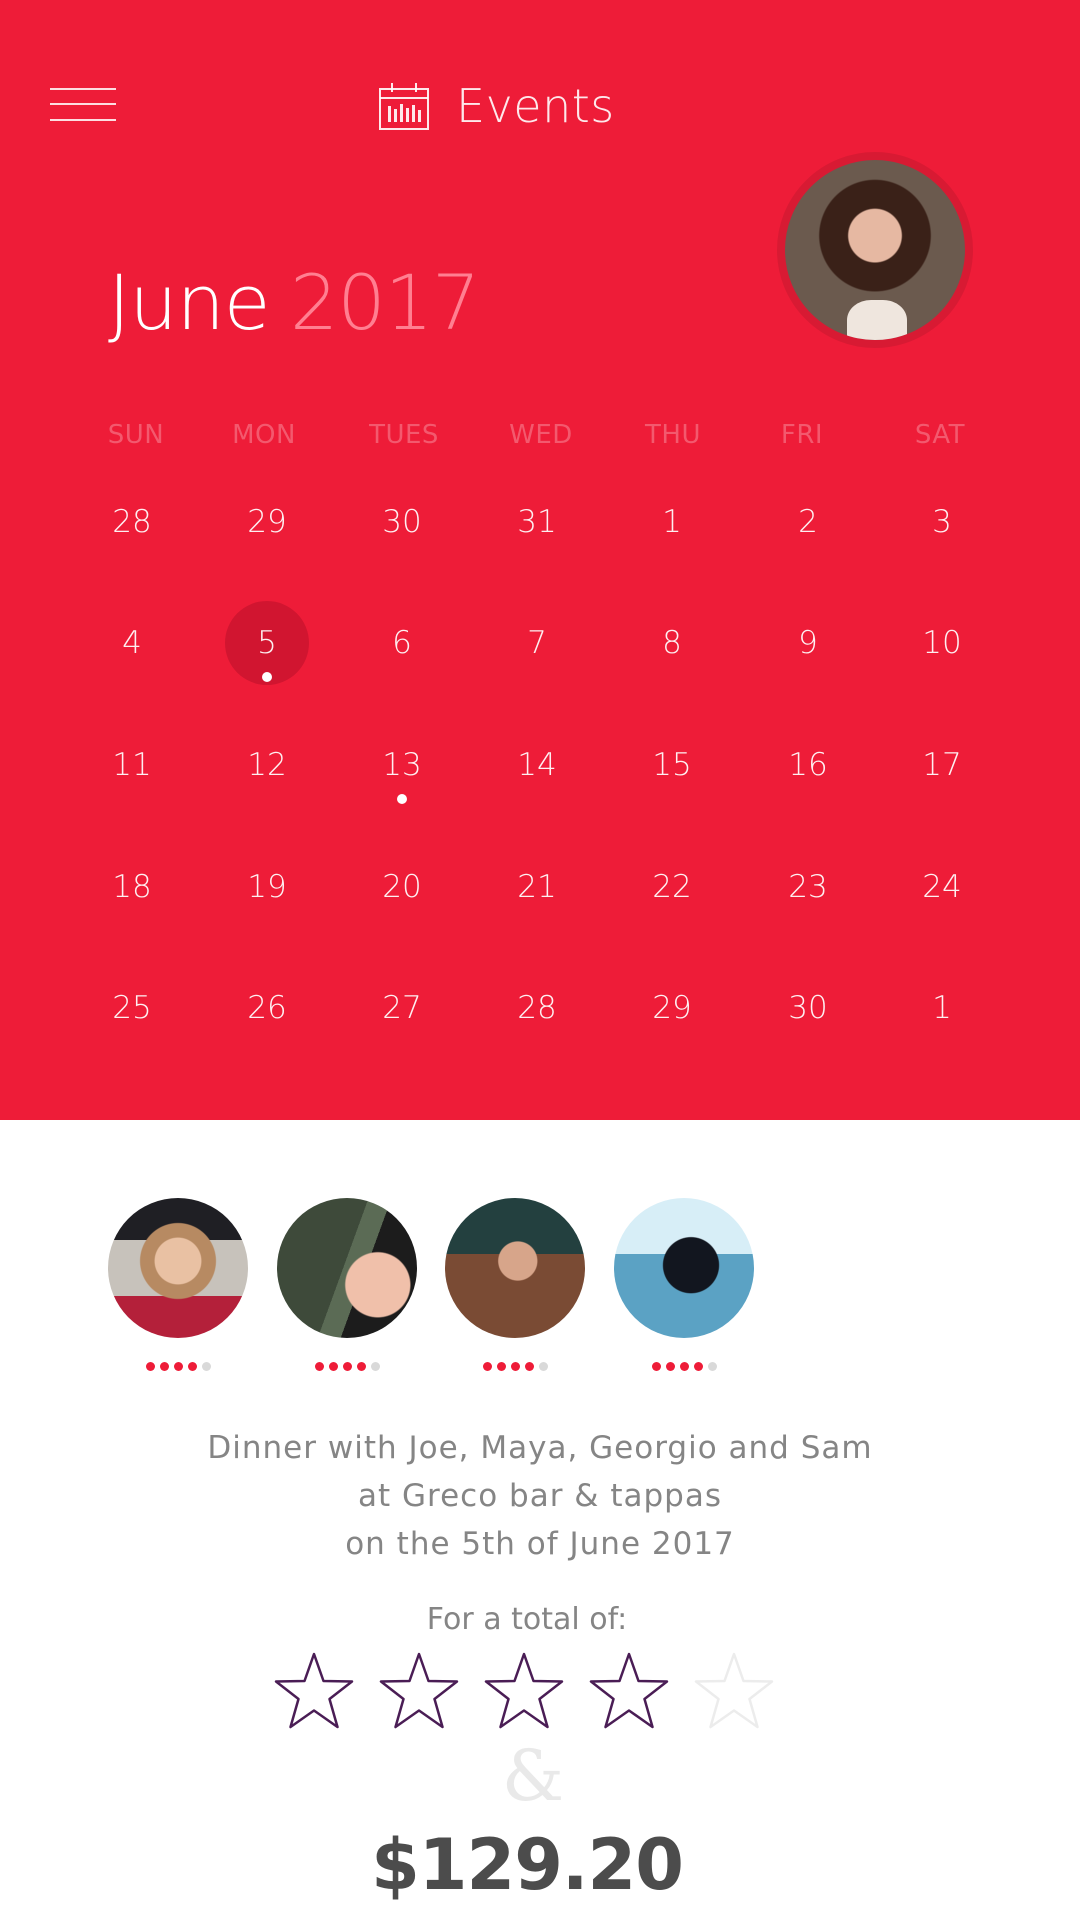 This screenshot has height=1920, width=1080. Describe the element at coordinates (267, 765) in the screenshot. I see `calendar-day: 12` at that location.